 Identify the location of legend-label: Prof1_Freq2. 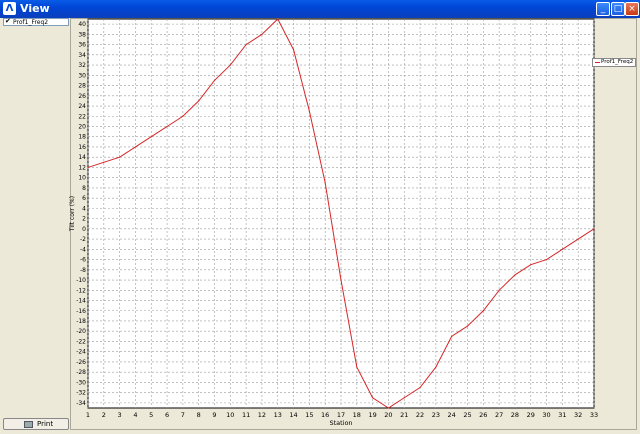
(617, 62).